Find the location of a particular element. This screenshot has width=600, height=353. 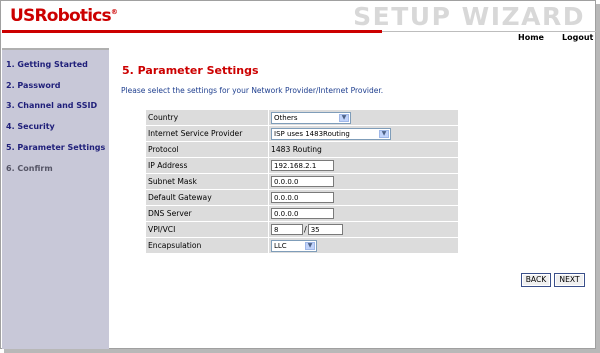

top-nav: Home Logout is located at coordinates (299, 38).